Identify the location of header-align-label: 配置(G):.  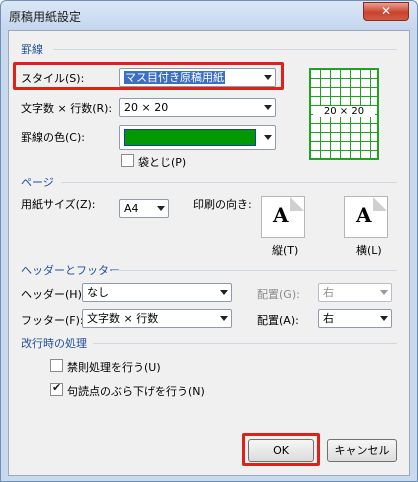
(278, 294).